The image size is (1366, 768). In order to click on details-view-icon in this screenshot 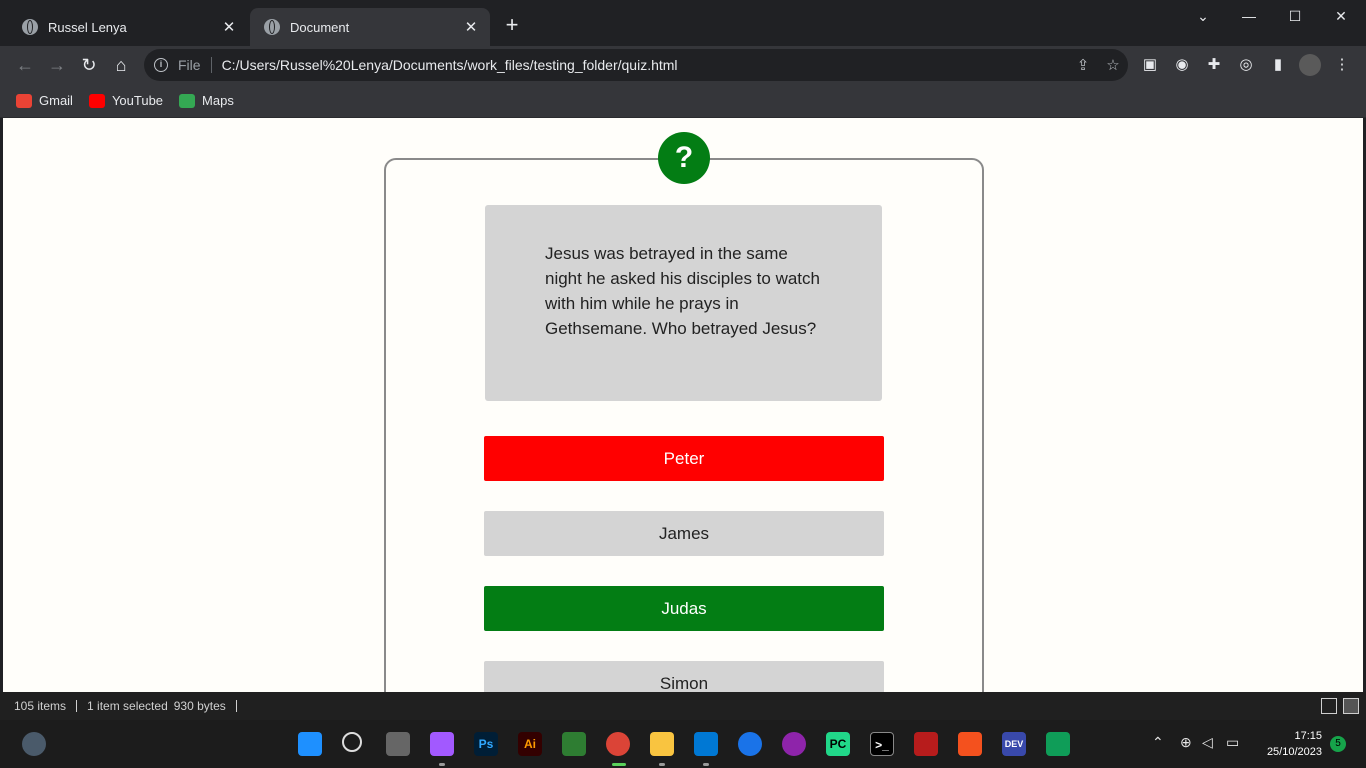, I will do `click(1329, 706)`.